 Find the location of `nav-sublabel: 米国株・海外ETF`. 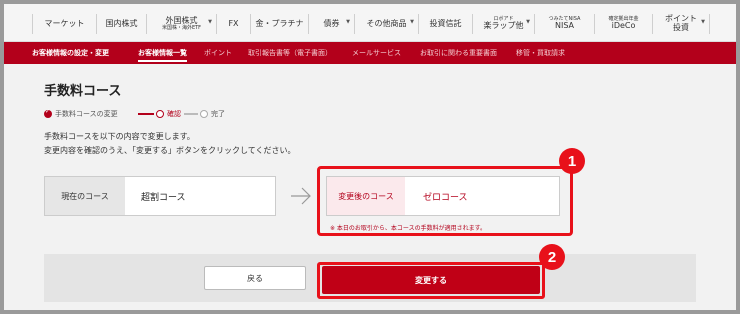

nav-sublabel: 米国株・海外ETF is located at coordinates (181, 27).